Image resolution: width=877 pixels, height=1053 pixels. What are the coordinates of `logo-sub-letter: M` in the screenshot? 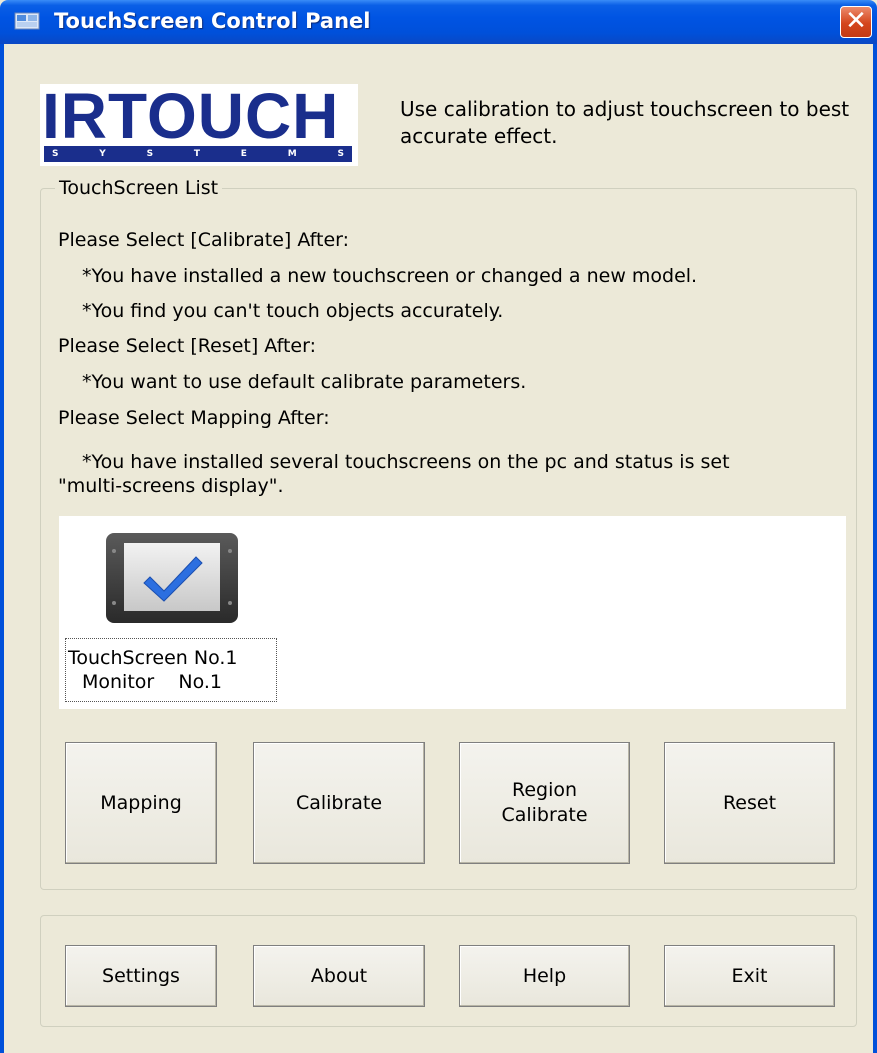 It's located at (292, 154).